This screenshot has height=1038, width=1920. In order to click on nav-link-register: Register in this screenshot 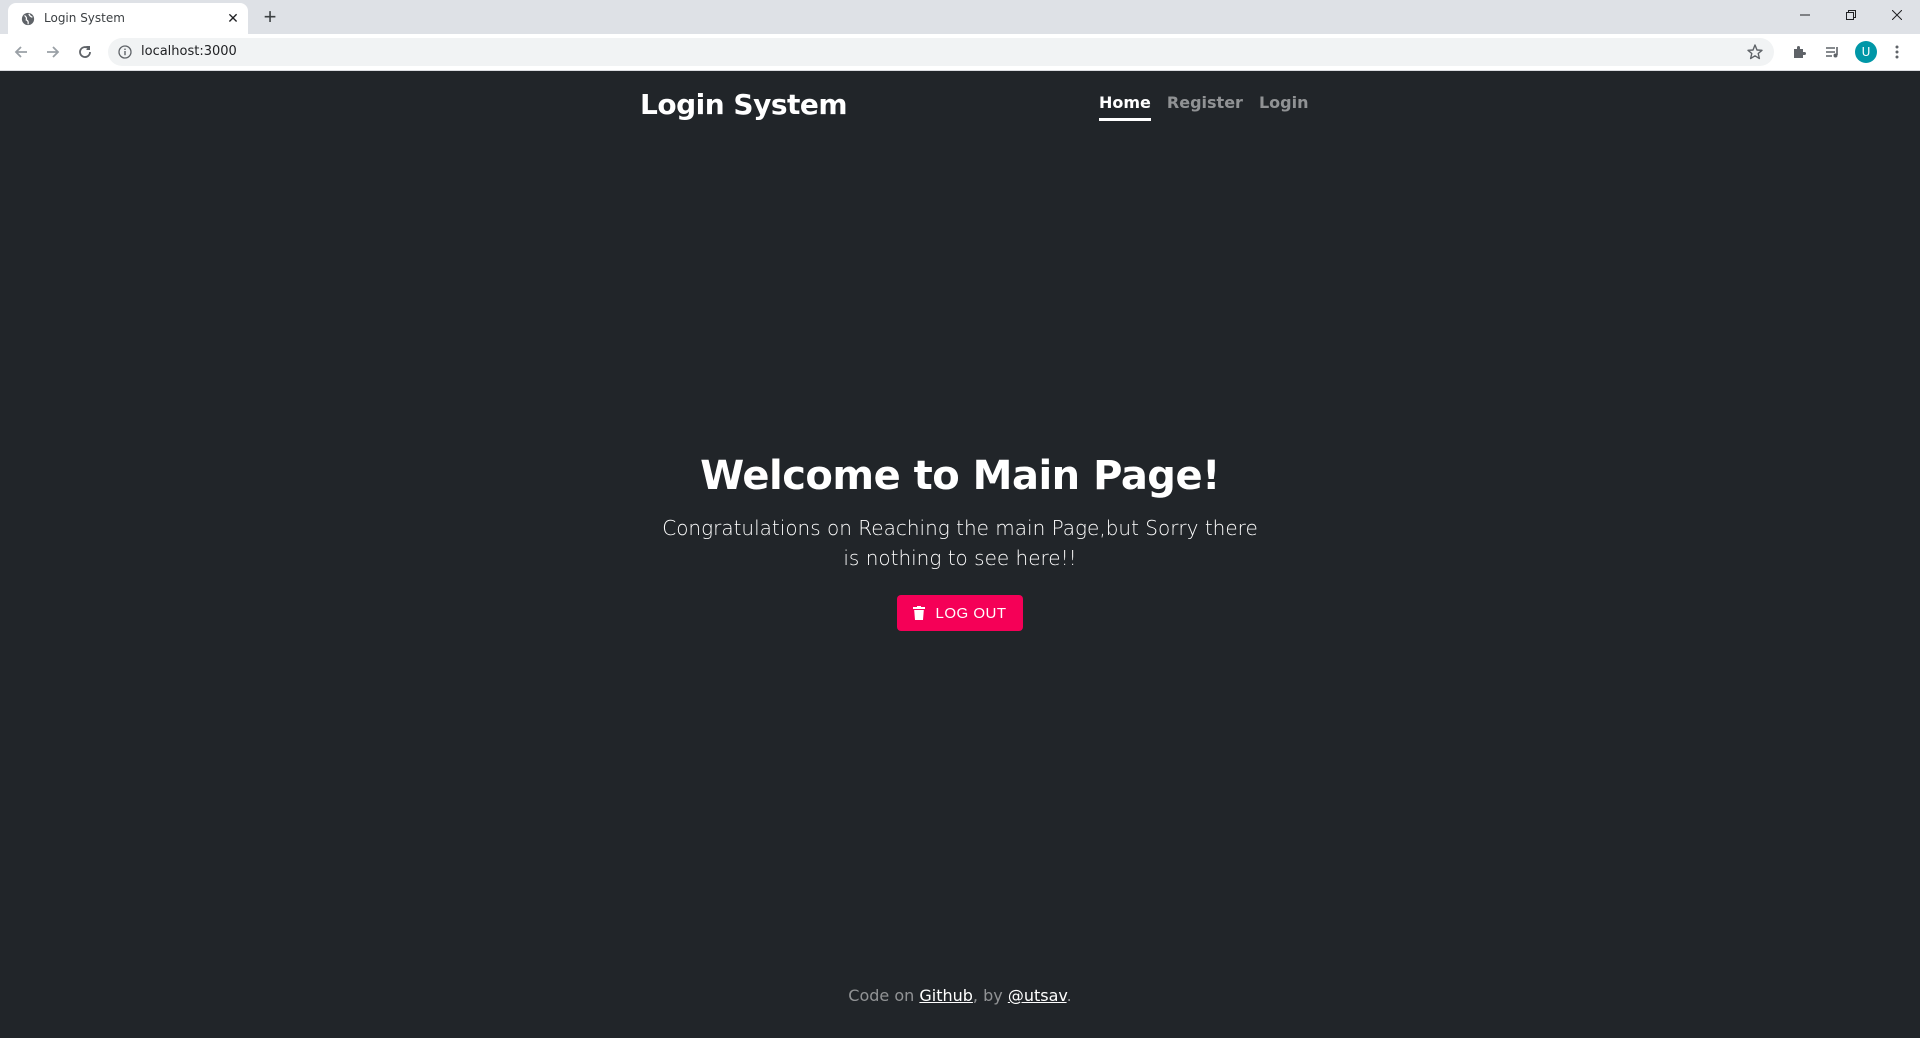, I will do `click(1205, 107)`.